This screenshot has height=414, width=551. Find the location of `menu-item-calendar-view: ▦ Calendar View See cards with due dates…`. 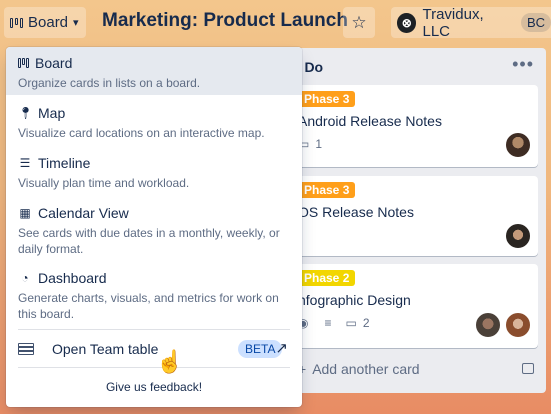

menu-item-calendar-view: ▦ Calendar View See cards with due dates… is located at coordinates (154, 231).